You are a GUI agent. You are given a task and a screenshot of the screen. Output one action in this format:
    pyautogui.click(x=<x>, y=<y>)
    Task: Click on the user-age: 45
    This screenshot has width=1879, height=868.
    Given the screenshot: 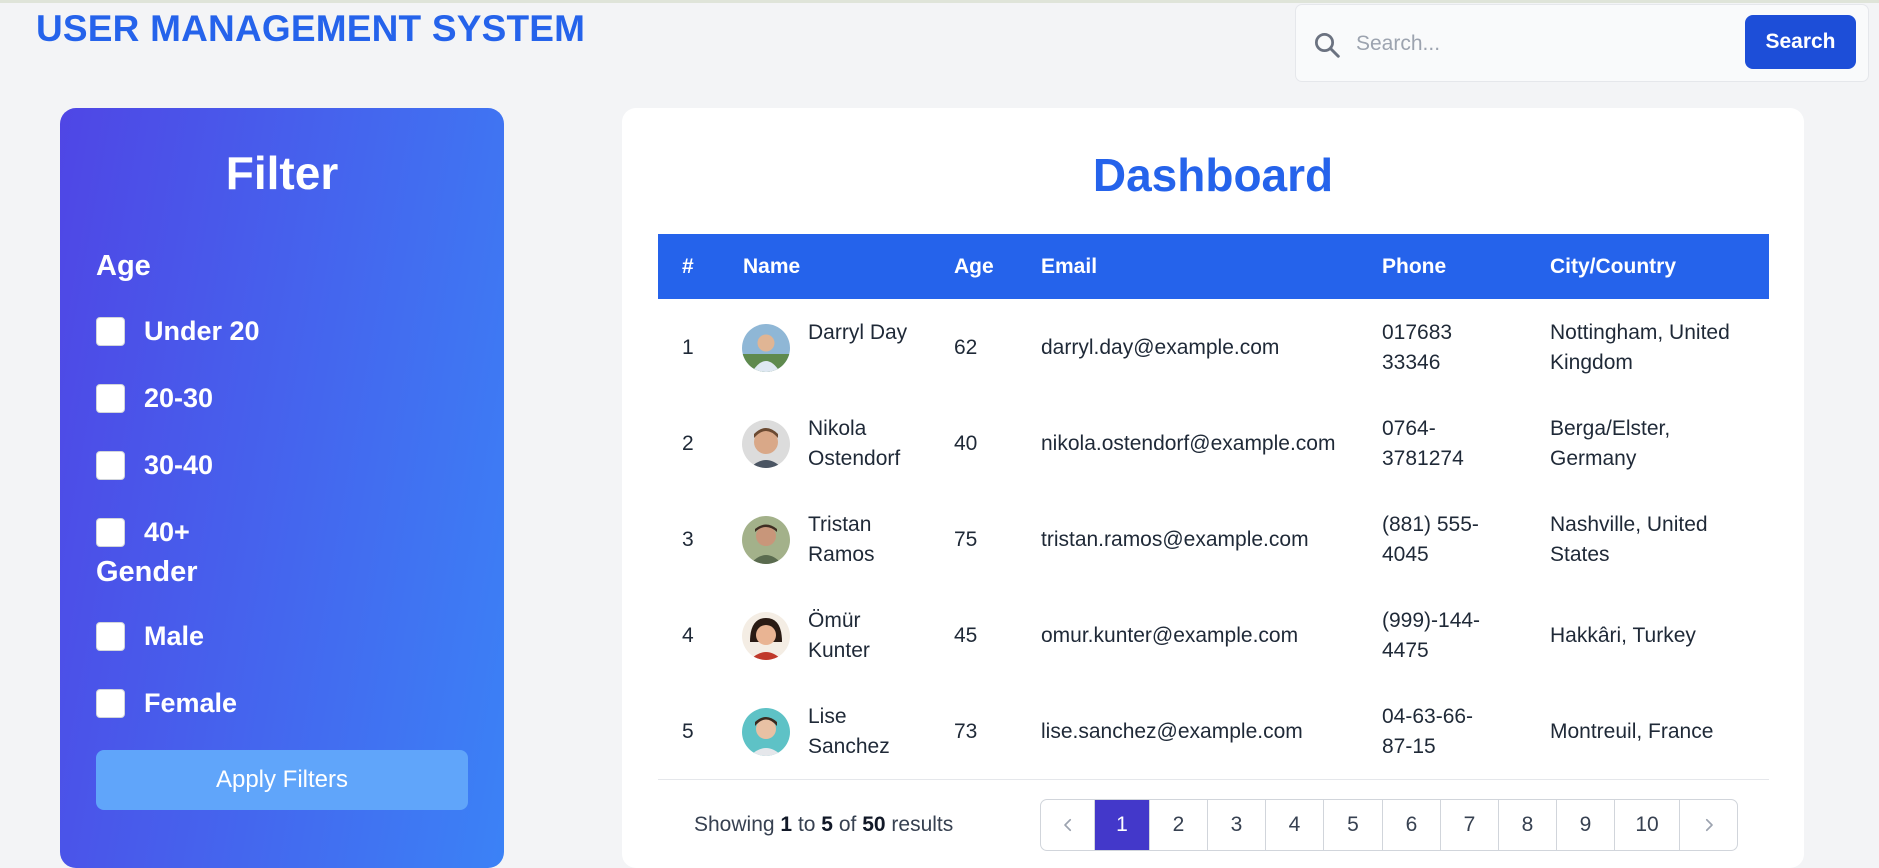 What is the action you would take?
    pyautogui.click(x=966, y=635)
    